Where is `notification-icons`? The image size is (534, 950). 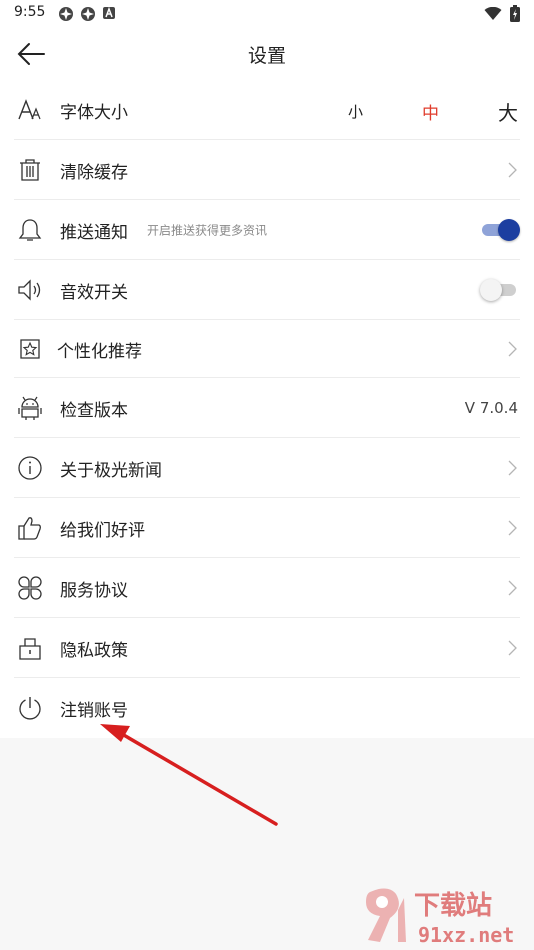 notification-icons is located at coordinates (87, 14).